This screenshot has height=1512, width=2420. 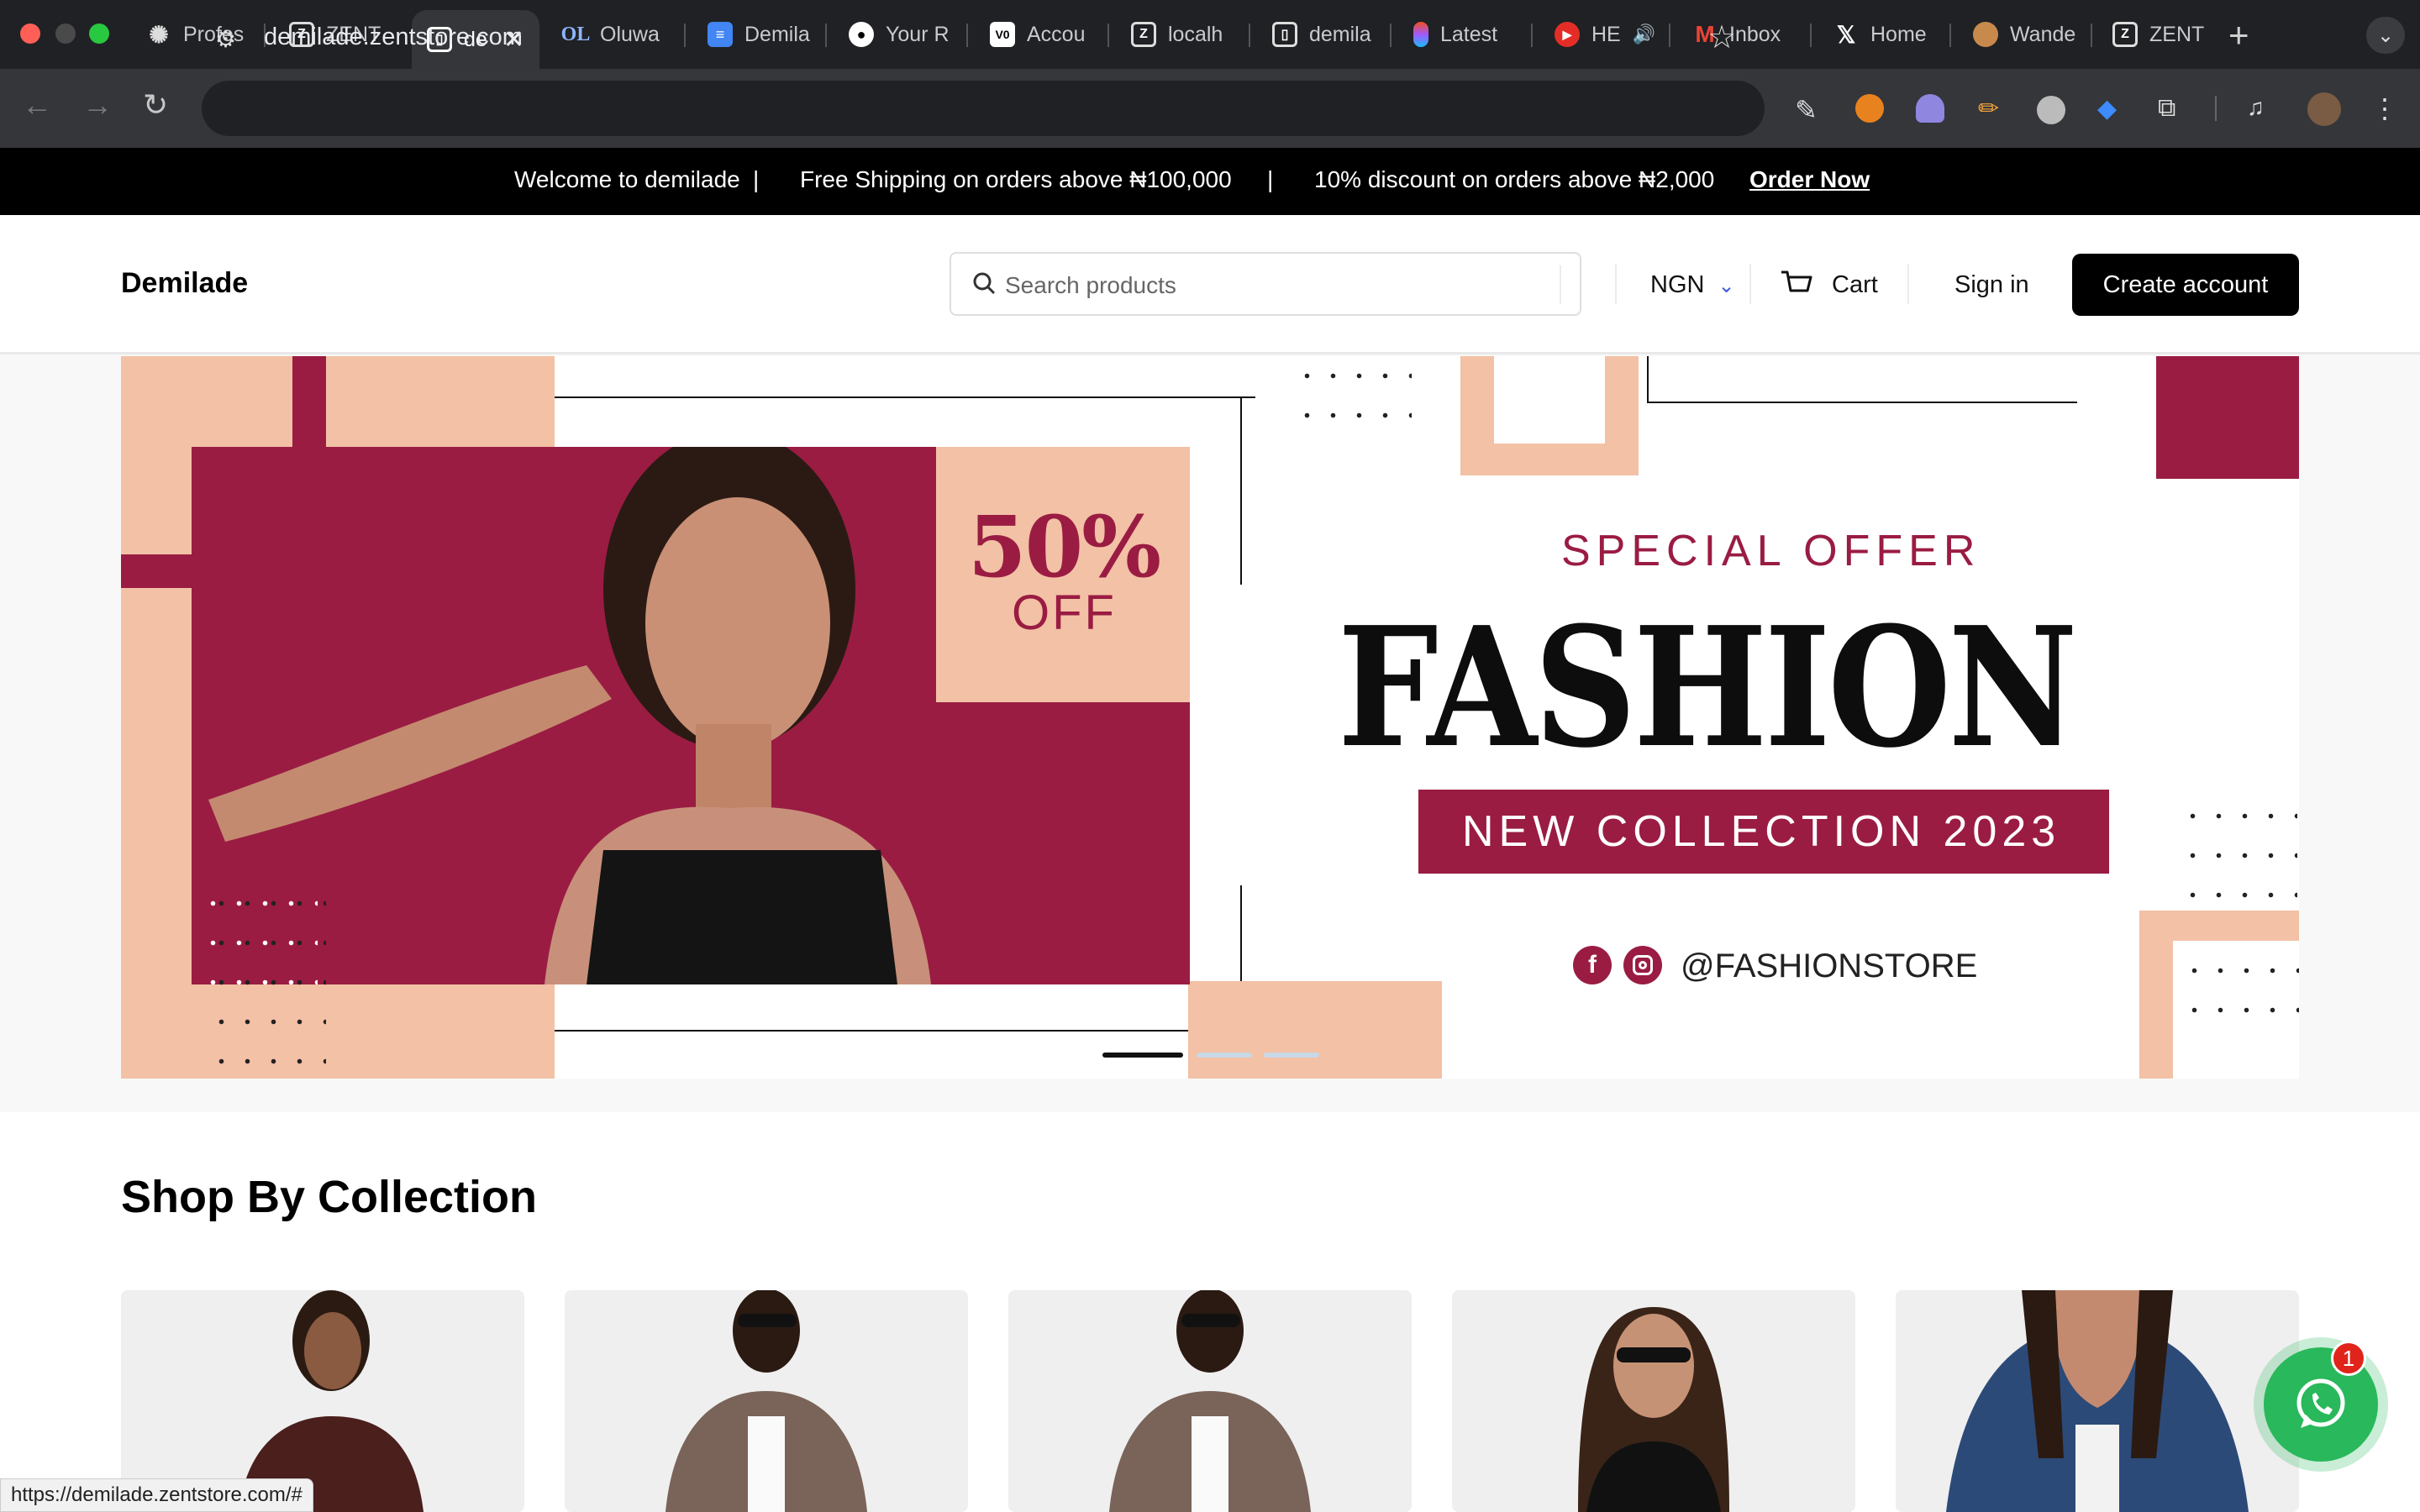 What do you see at coordinates (627, 179) in the screenshot?
I see `welcome-text: Welcome to demilade` at bounding box center [627, 179].